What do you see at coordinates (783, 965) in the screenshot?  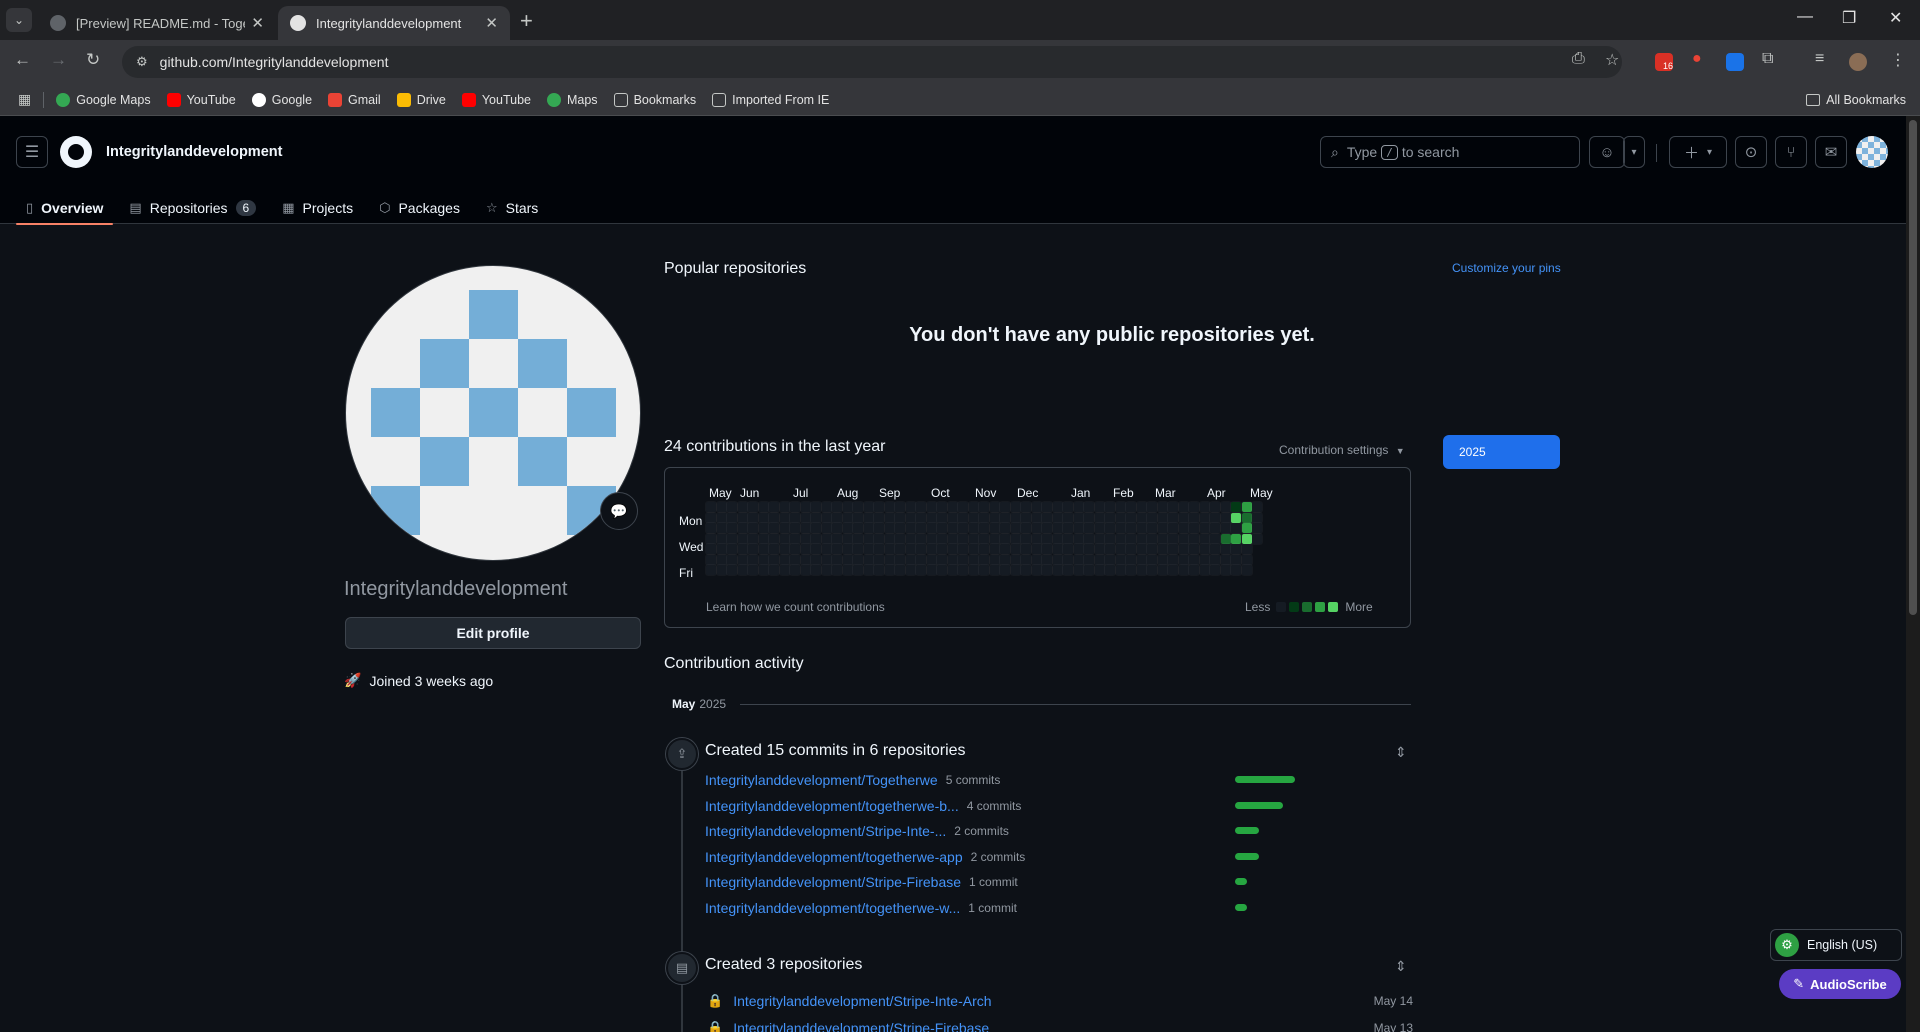 I see `repos-created-summary: Created 3 repositories` at bounding box center [783, 965].